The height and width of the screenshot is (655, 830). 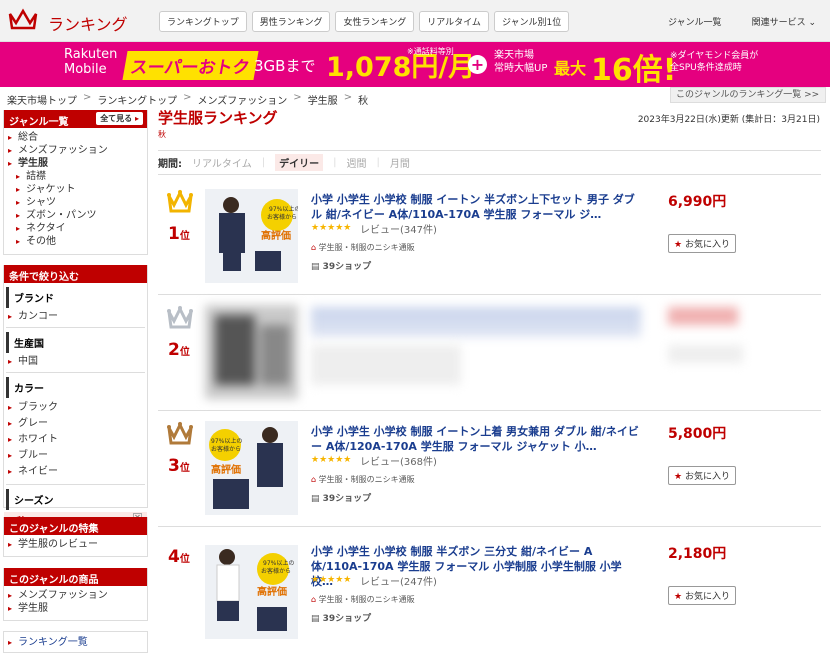 What do you see at coordinates (695, 21) in the screenshot?
I see `genre-list-link: ジャンル一覧` at bounding box center [695, 21].